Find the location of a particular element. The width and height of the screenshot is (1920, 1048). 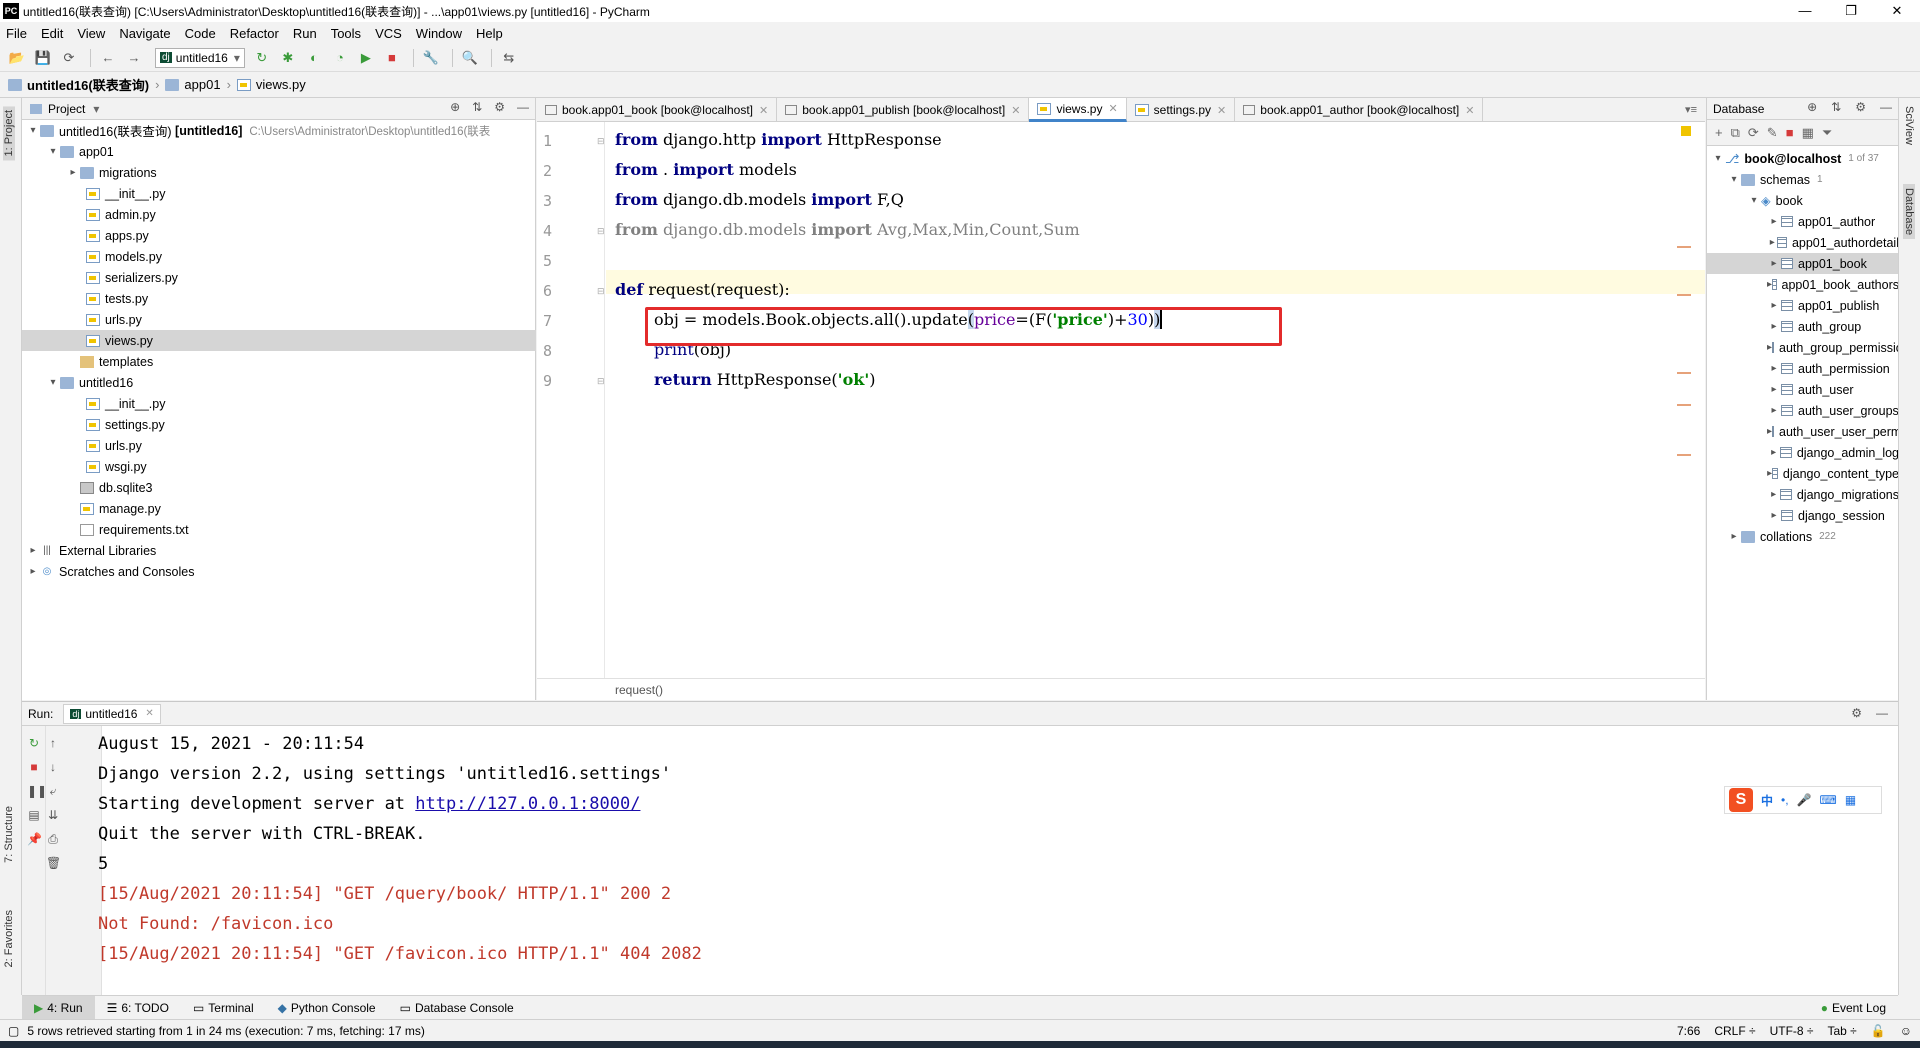

db-table: ▸ app01_book_authors is located at coordinates (1803, 284).